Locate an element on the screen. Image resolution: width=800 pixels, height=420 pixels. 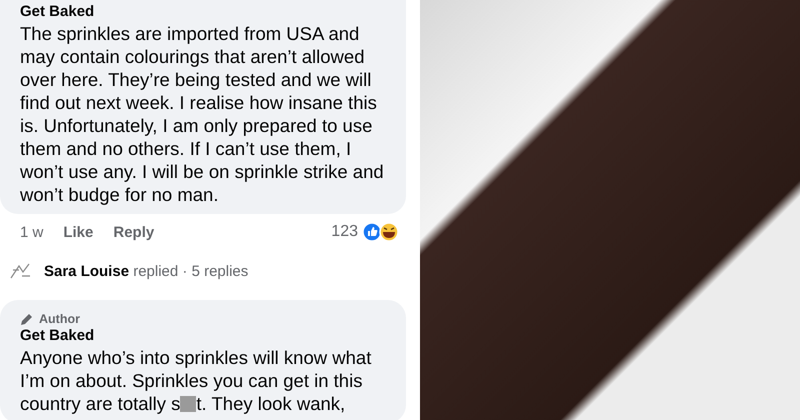
author-label: Author is located at coordinates (59, 319).